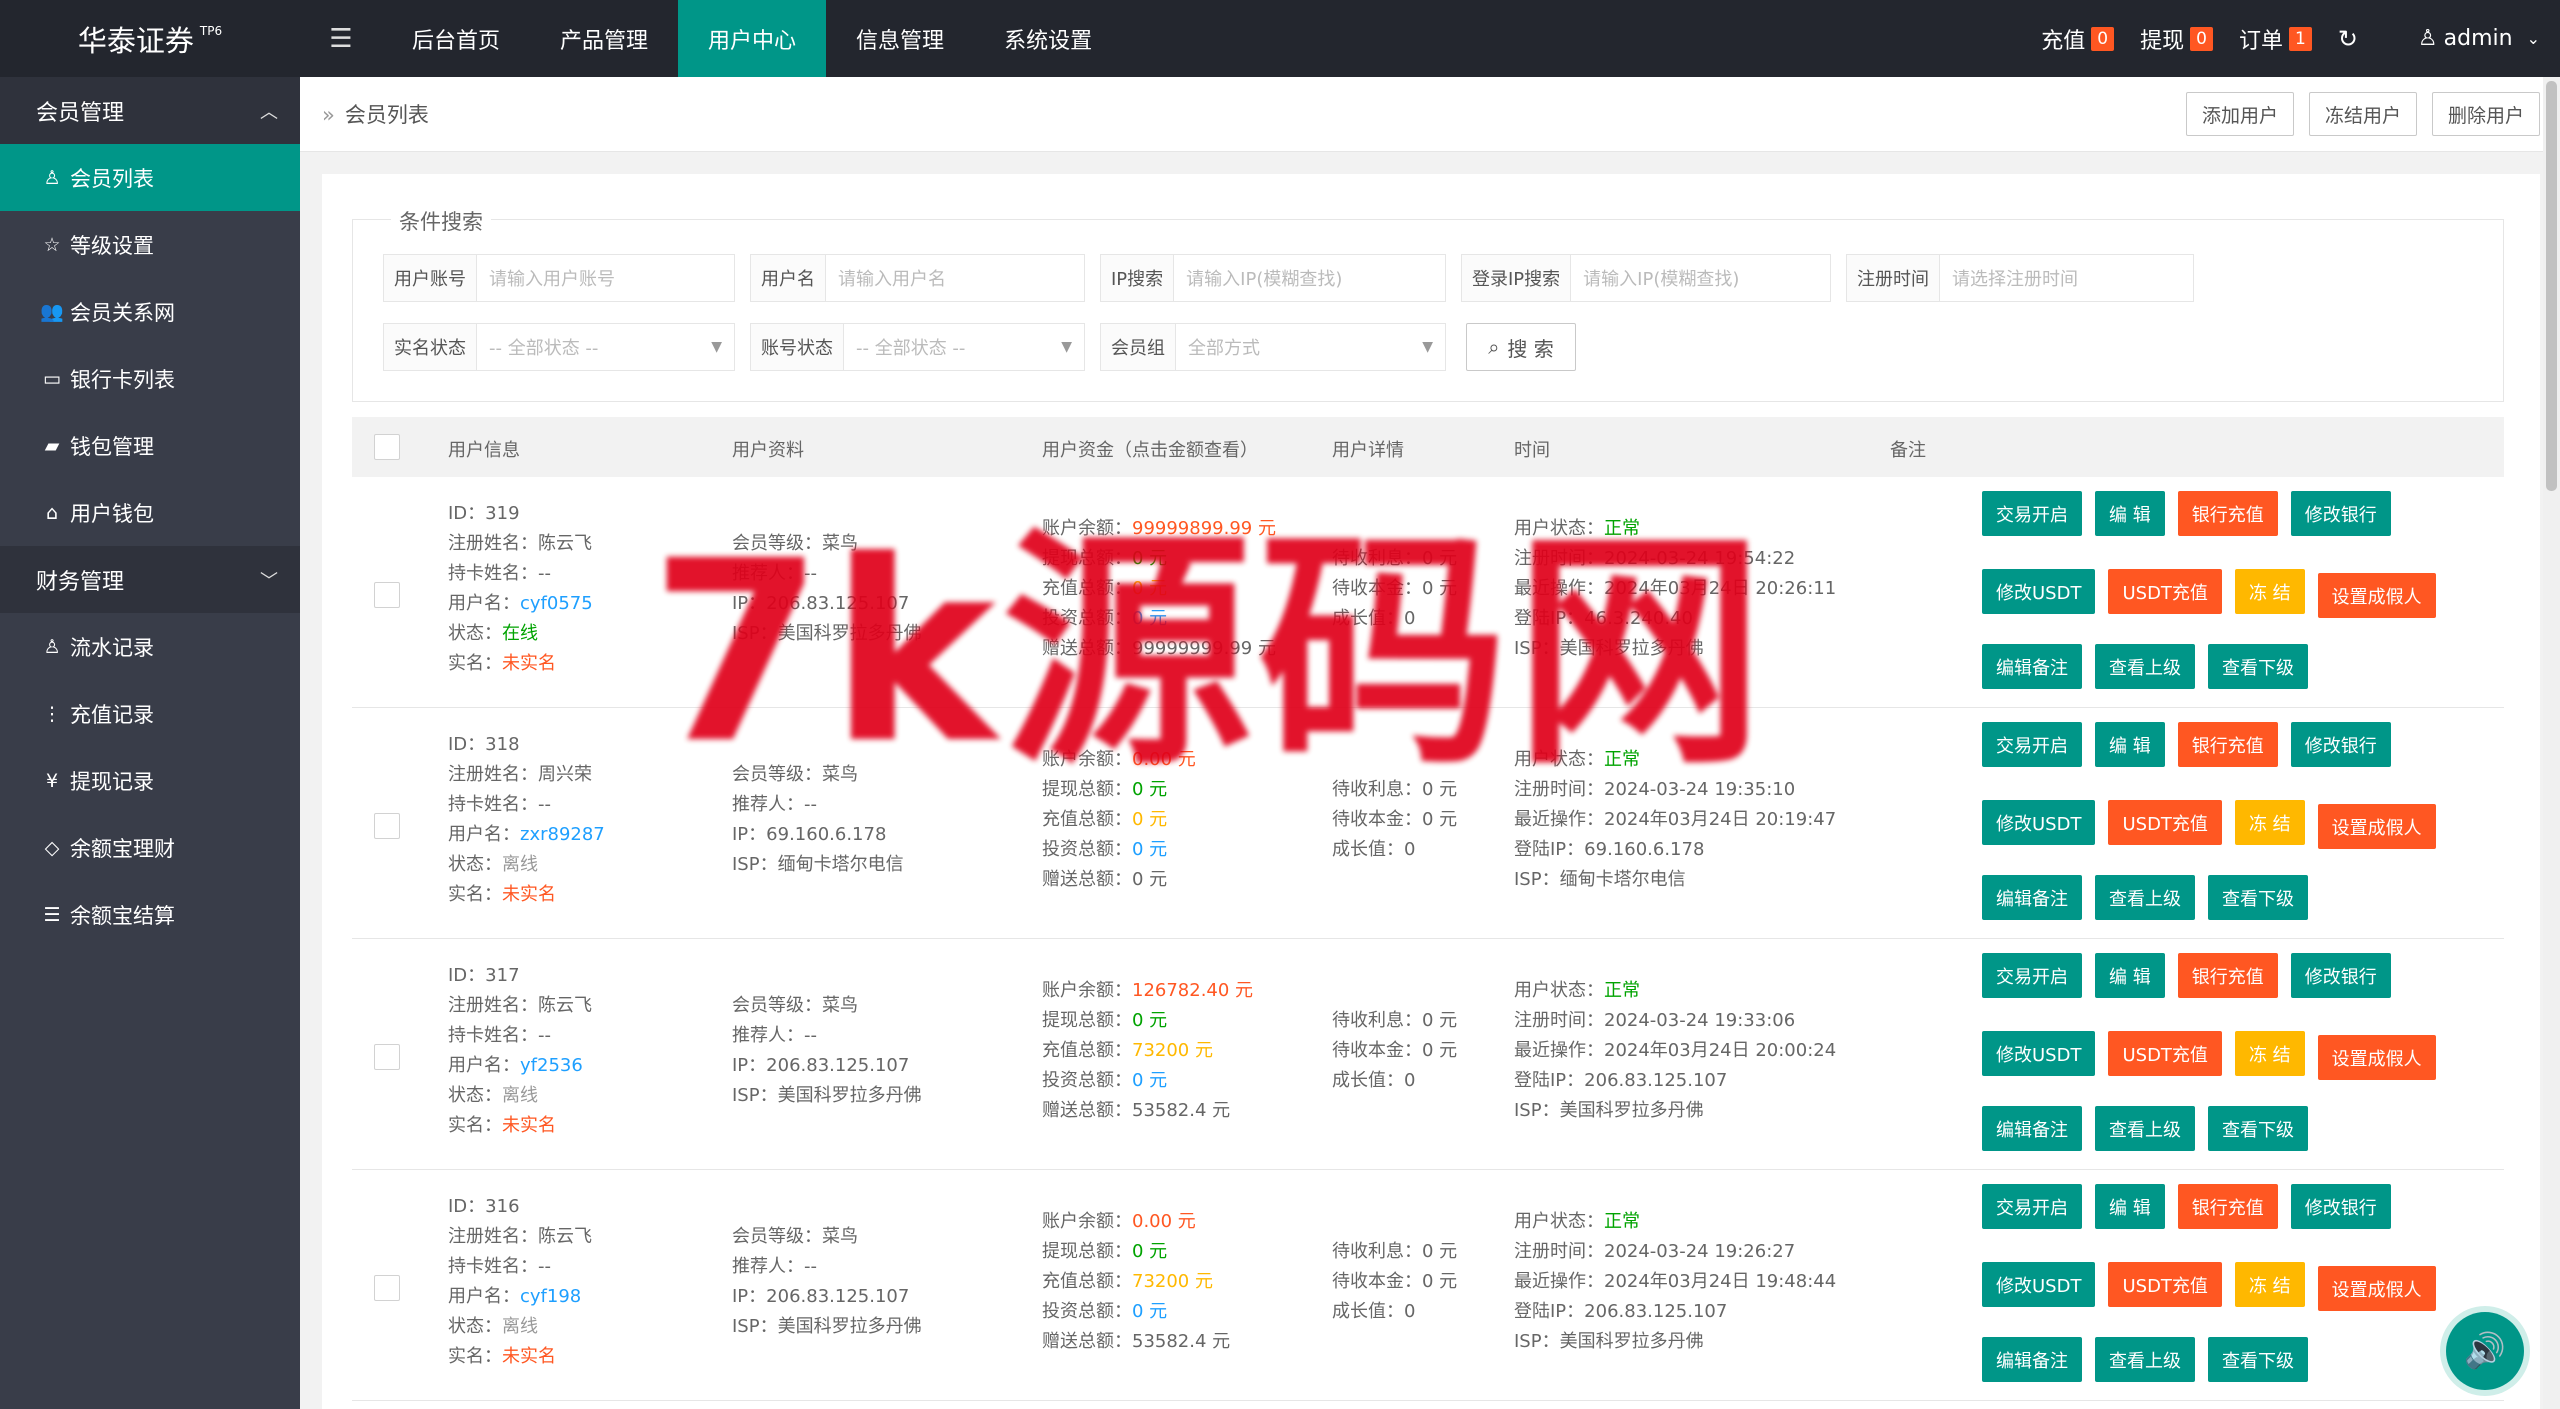 The width and height of the screenshot is (2560, 1409). Describe the element at coordinates (1164, 1221) in the screenshot. I see `balance-value: 0.00 元` at that location.